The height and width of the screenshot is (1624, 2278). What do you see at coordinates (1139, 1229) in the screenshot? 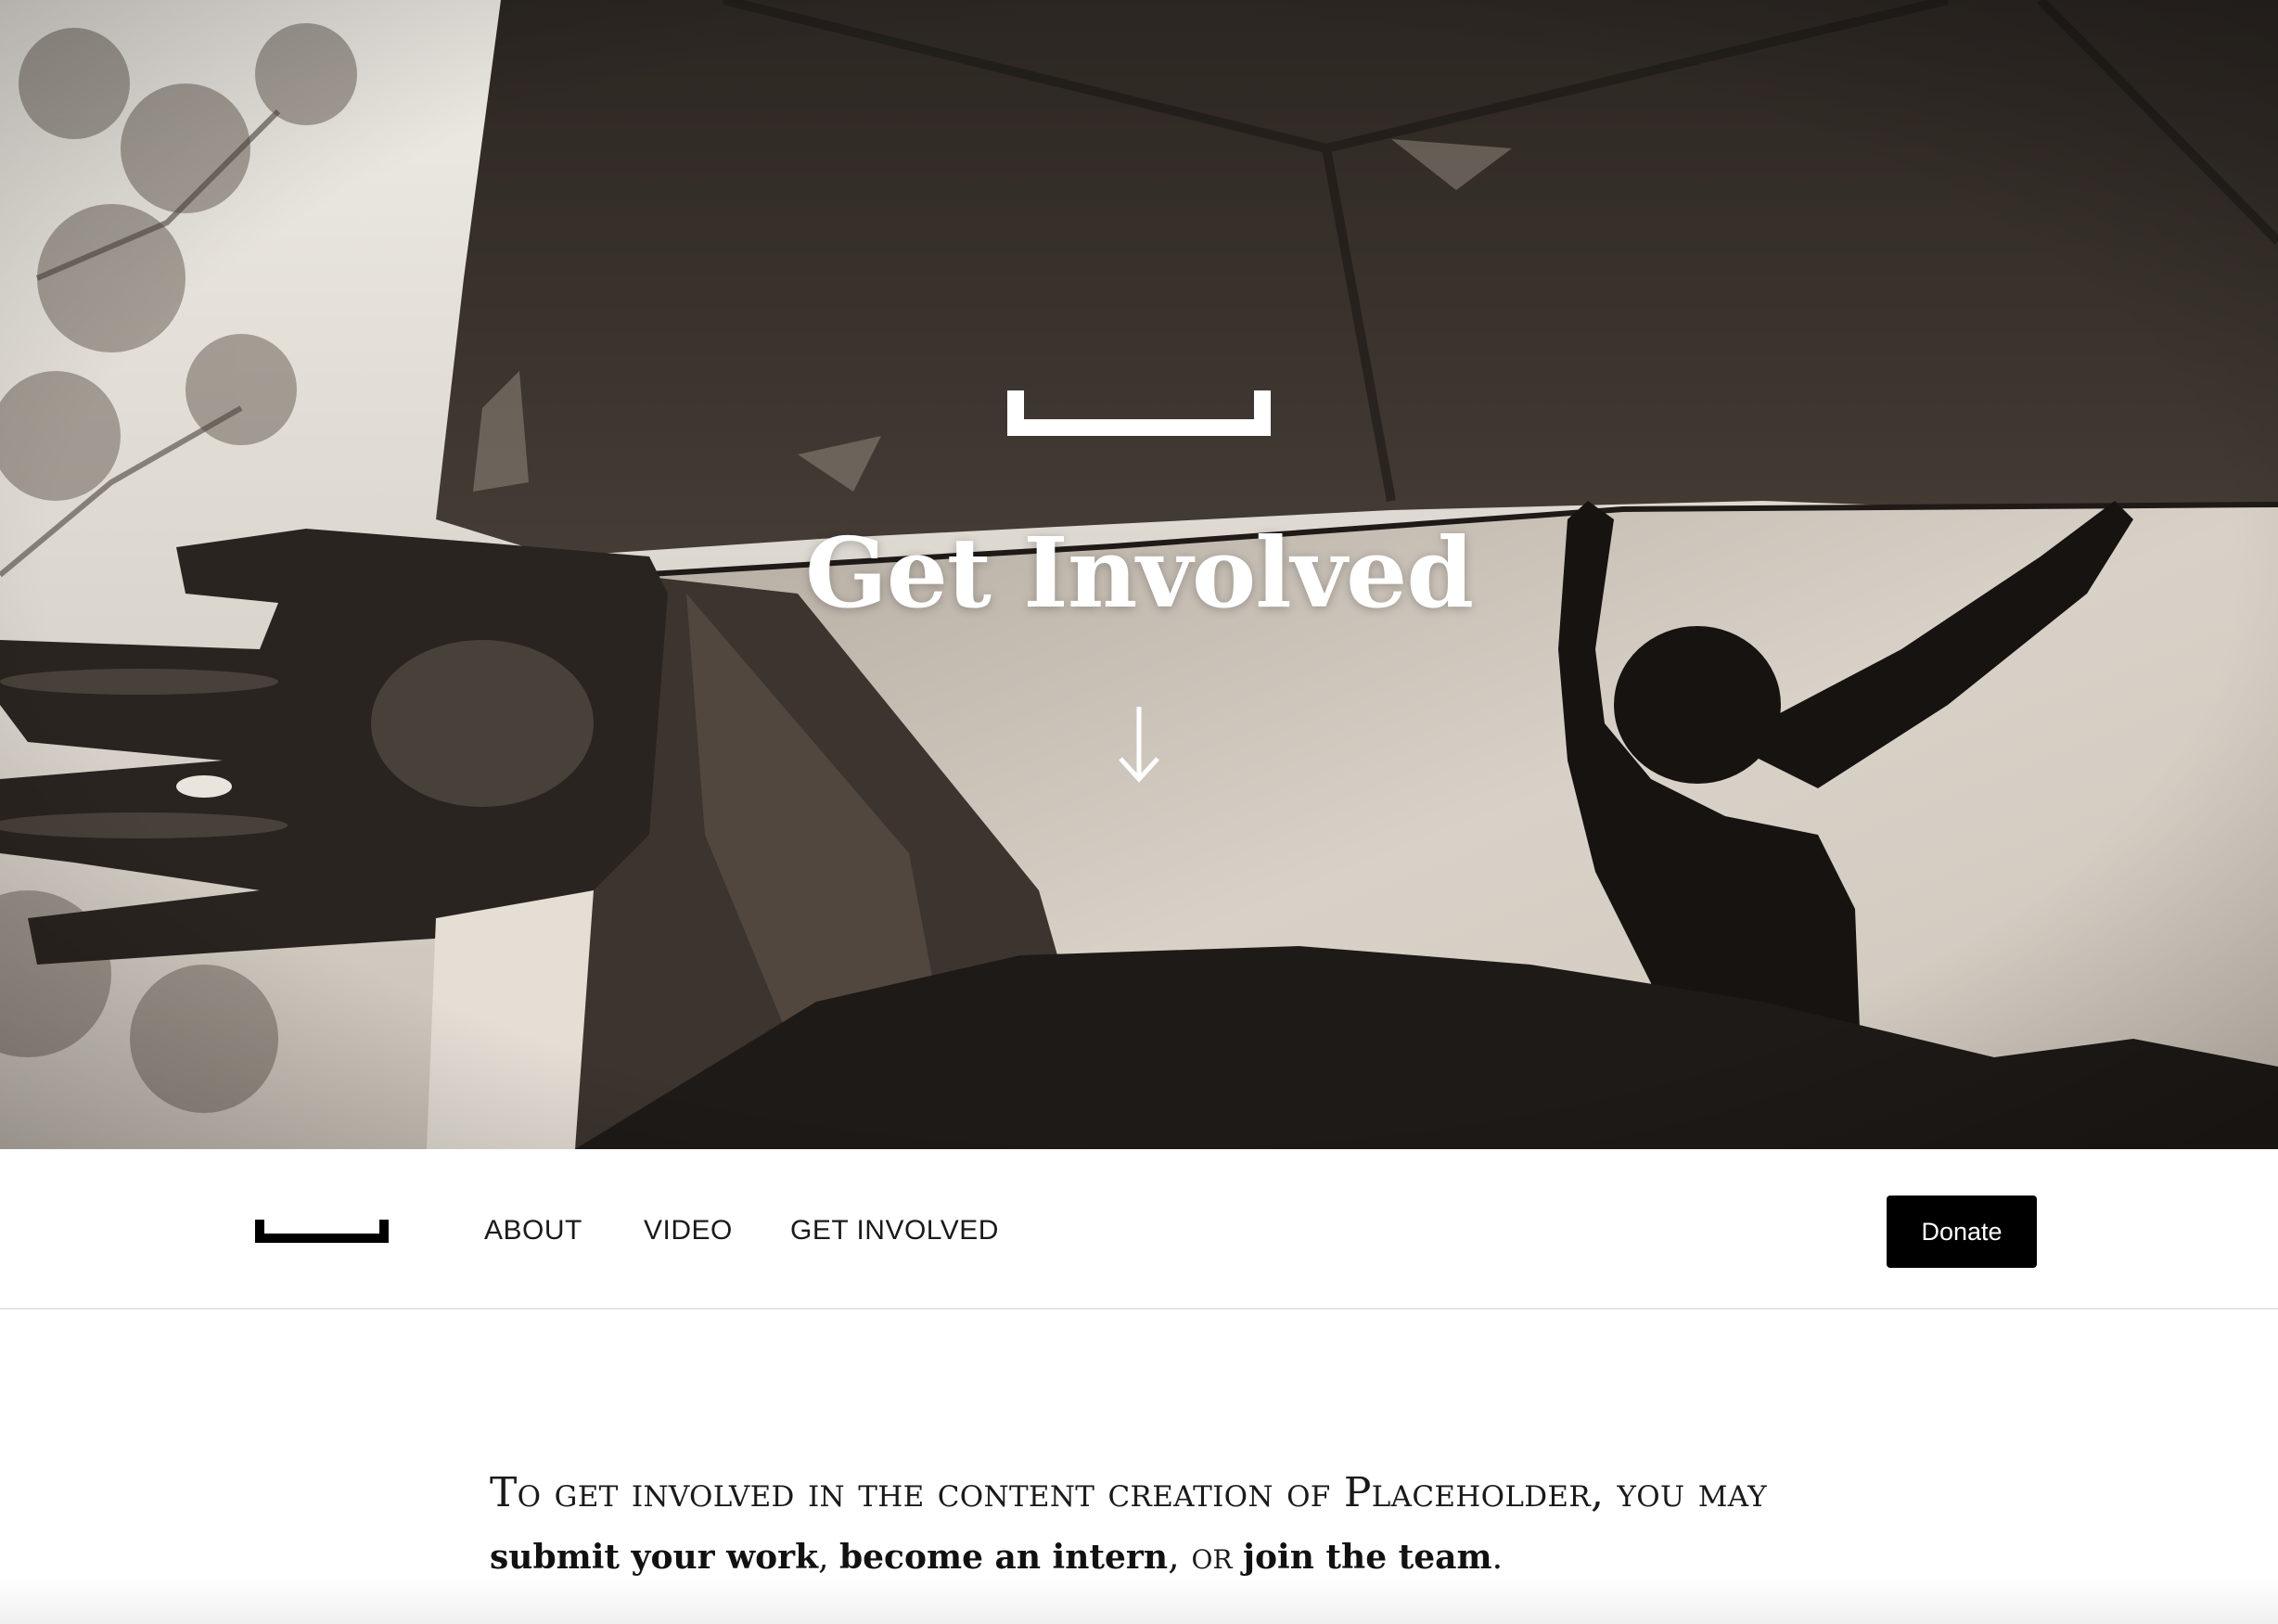
I see `site-navigation: ABOUT VIDEO GET INVOLVED Donate` at bounding box center [1139, 1229].